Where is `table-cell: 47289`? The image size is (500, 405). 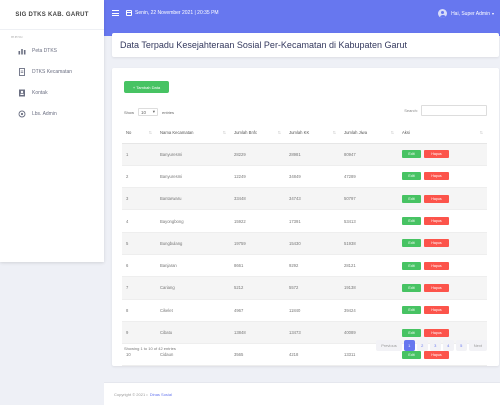 table-cell: 47289 is located at coordinates (369, 177).